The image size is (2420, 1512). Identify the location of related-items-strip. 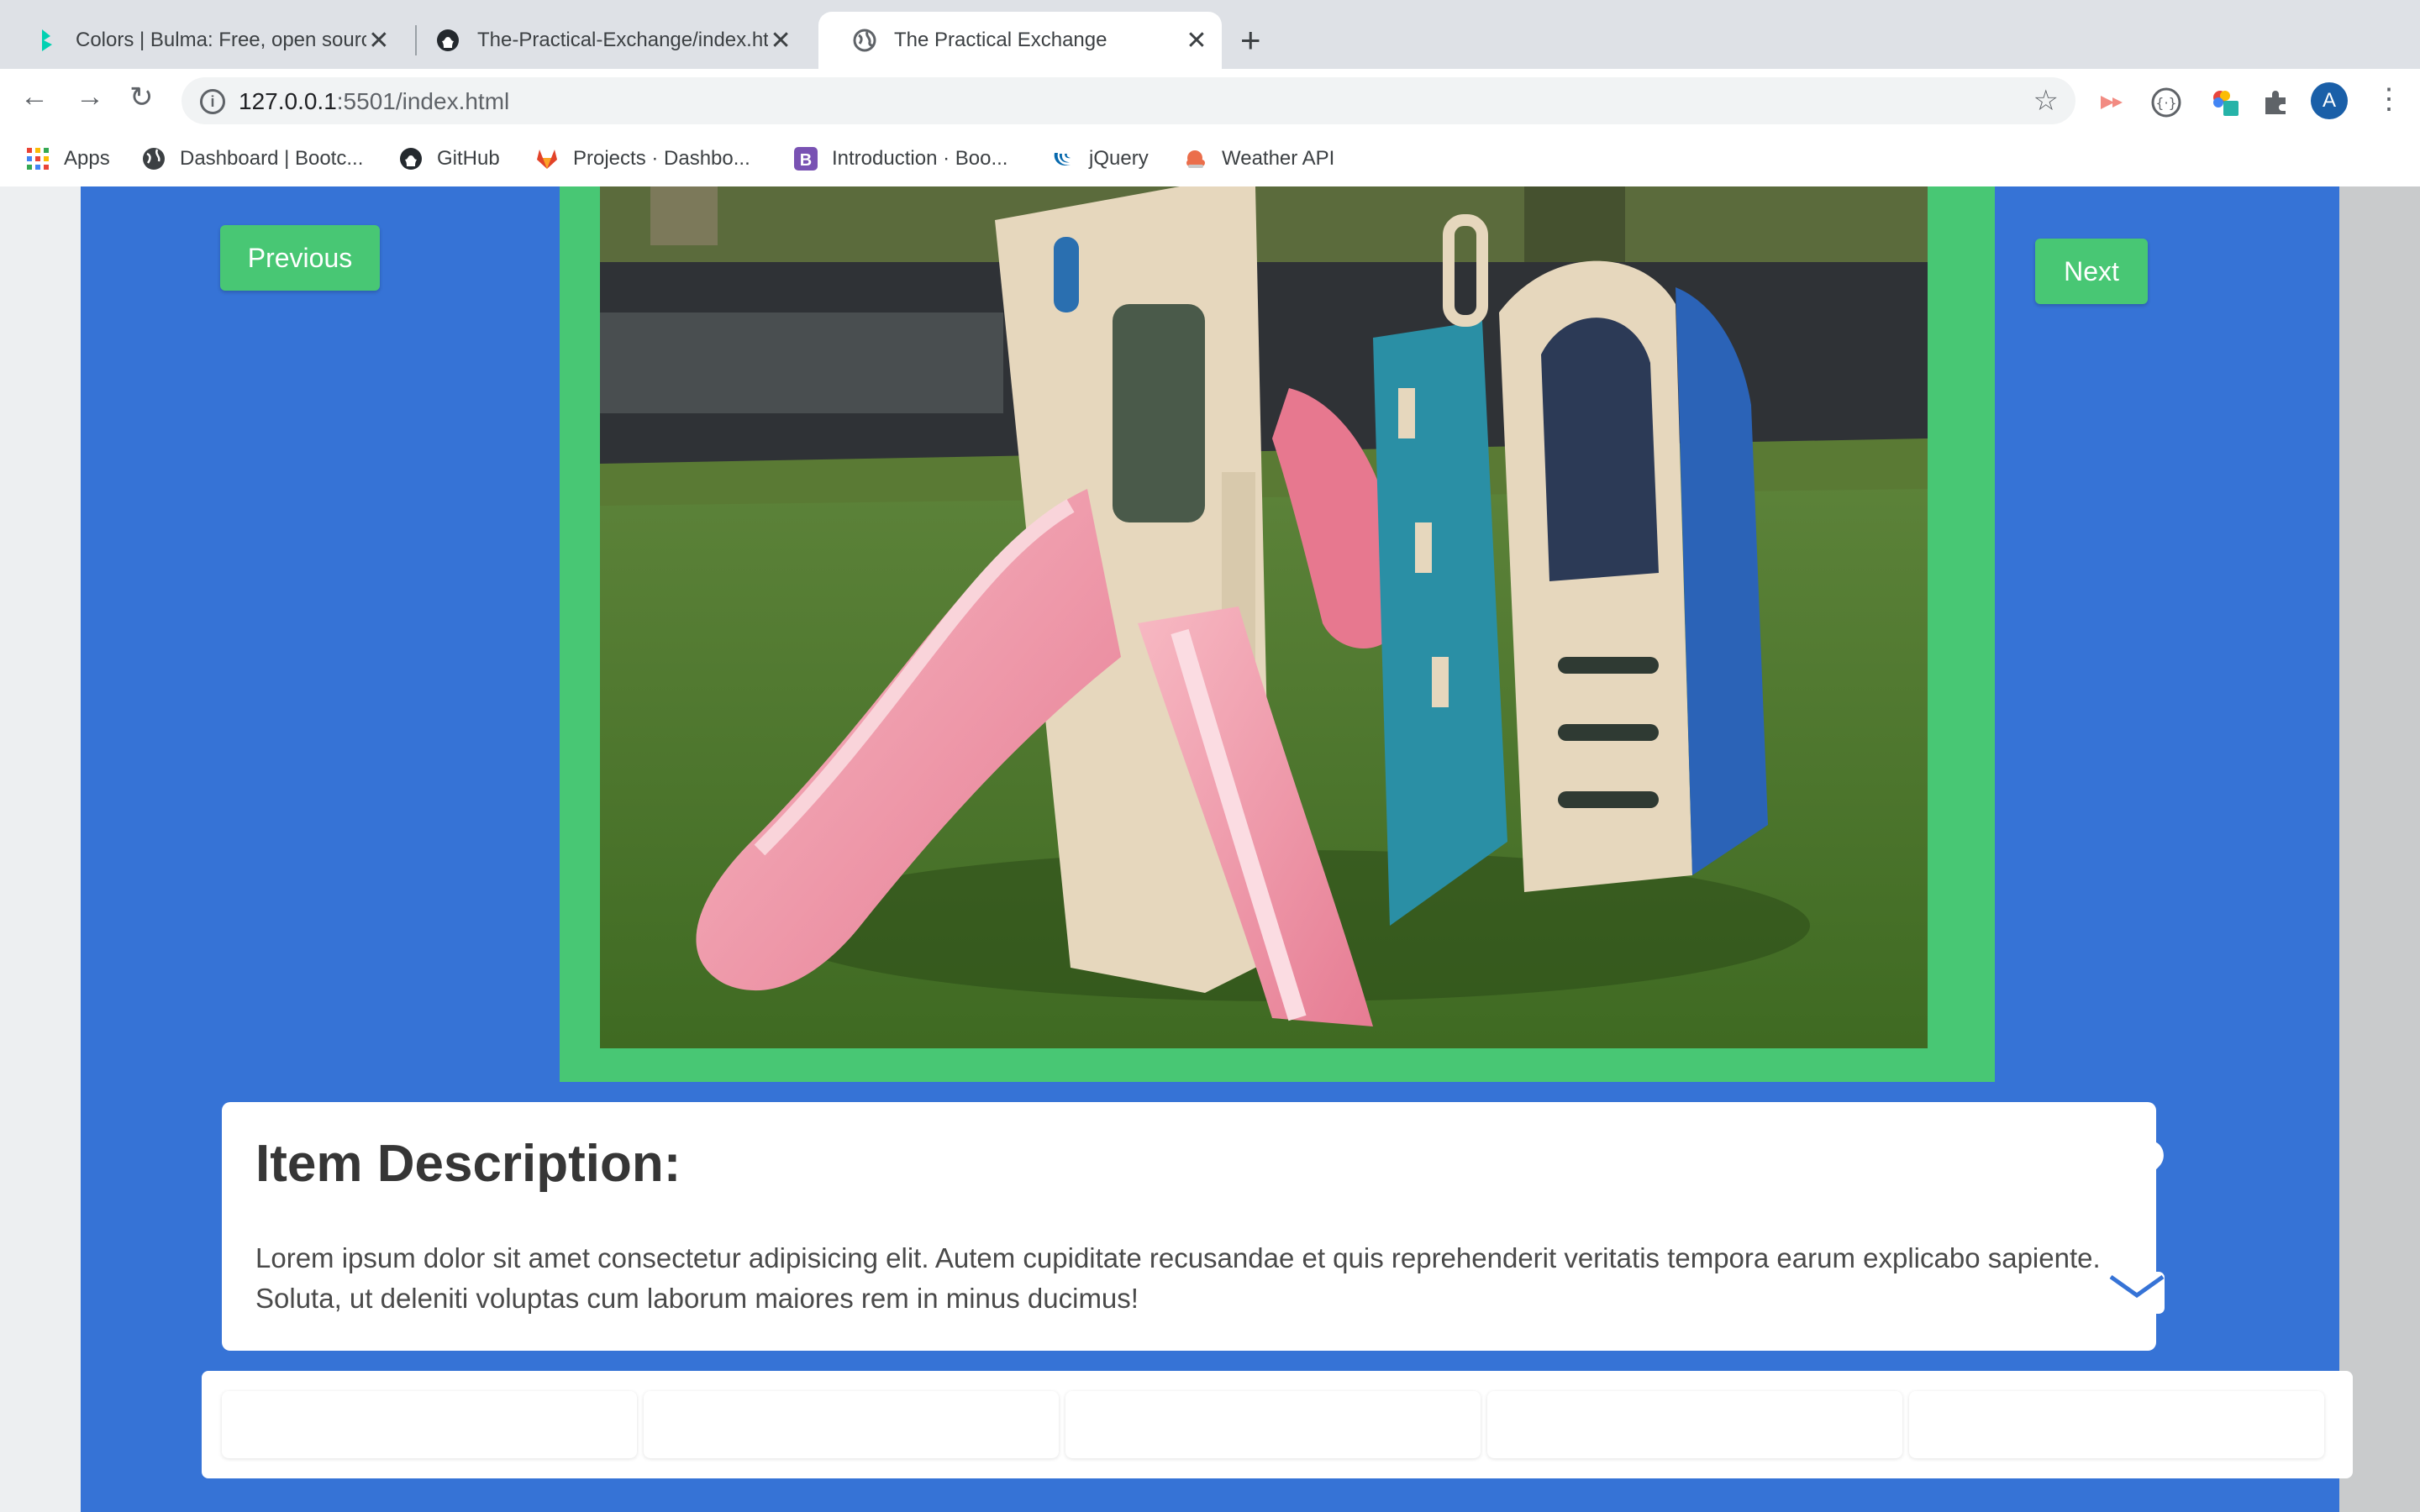
(1277, 1424).